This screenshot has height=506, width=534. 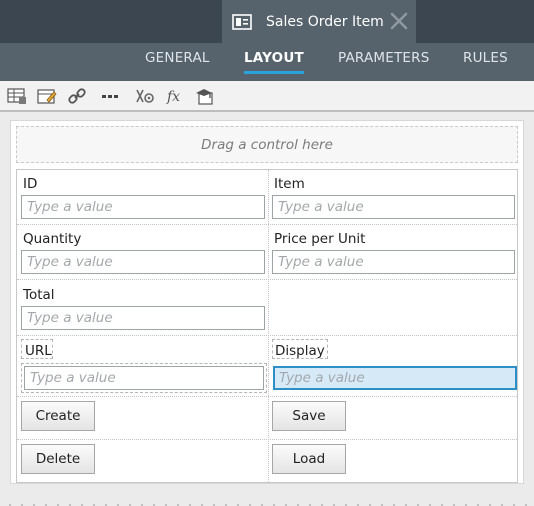 What do you see at coordinates (38, 351) in the screenshot?
I see `url-label: URL` at bounding box center [38, 351].